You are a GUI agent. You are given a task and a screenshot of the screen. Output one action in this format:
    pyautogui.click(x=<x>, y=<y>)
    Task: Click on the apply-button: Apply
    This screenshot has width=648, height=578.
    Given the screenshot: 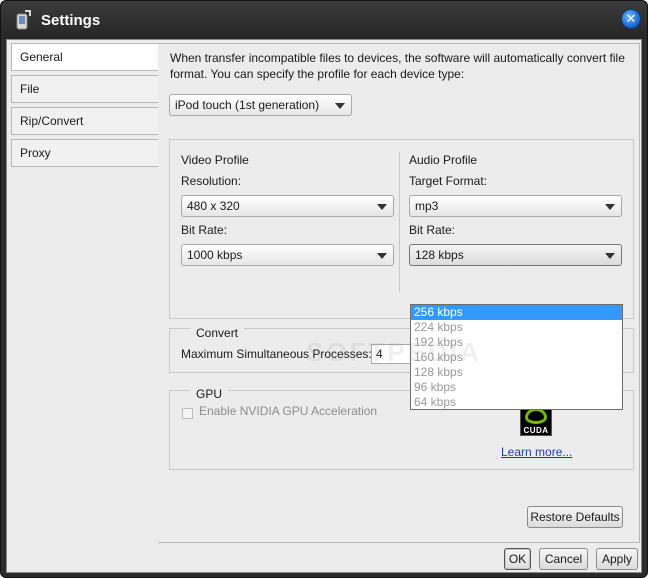 What is the action you would take?
    pyautogui.click(x=617, y=559)
    